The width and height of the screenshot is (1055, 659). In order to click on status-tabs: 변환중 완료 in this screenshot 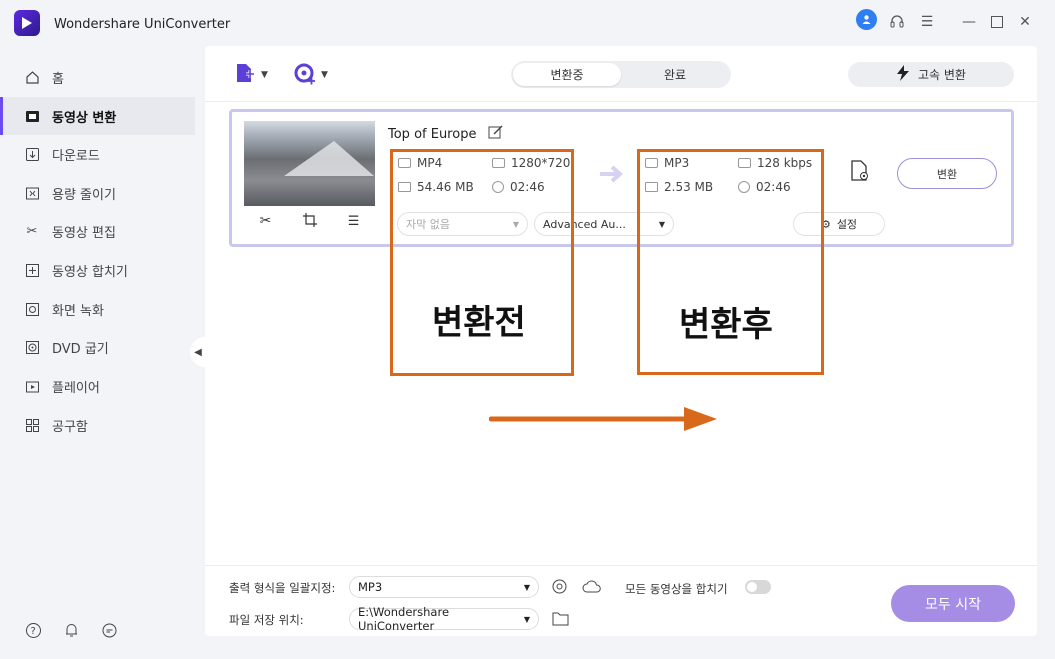, I will do `click(621, 74)`.